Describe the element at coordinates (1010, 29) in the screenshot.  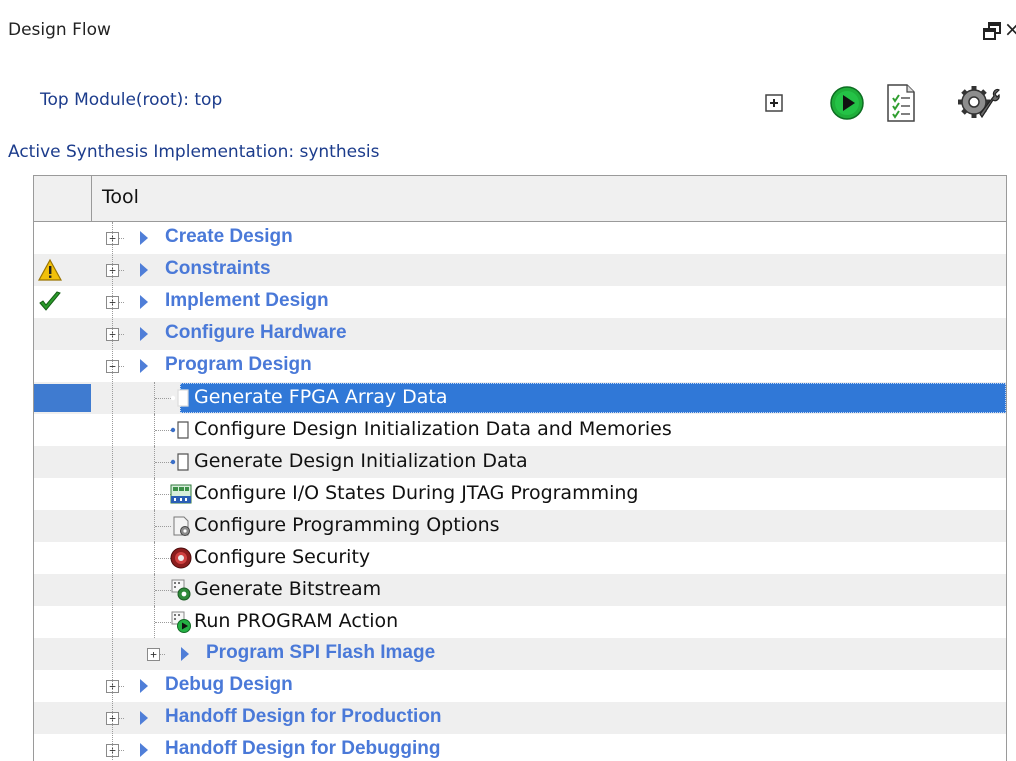
I see `close-button: ×` at that location.